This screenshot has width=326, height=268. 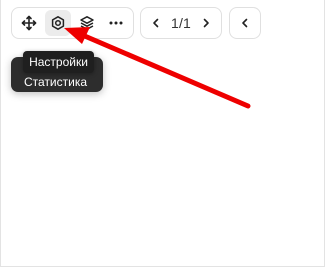 I want to click on more-icon, so click(x=116, y=23).